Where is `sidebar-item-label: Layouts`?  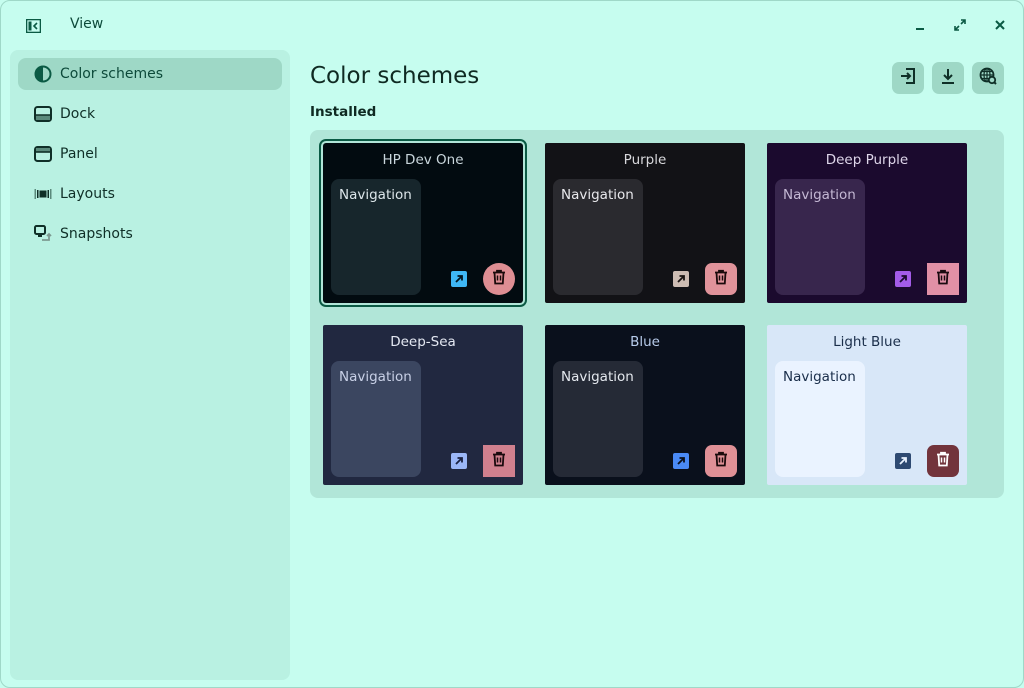 sidebar-item-label: Layouts is located at coordinates (87, 194).